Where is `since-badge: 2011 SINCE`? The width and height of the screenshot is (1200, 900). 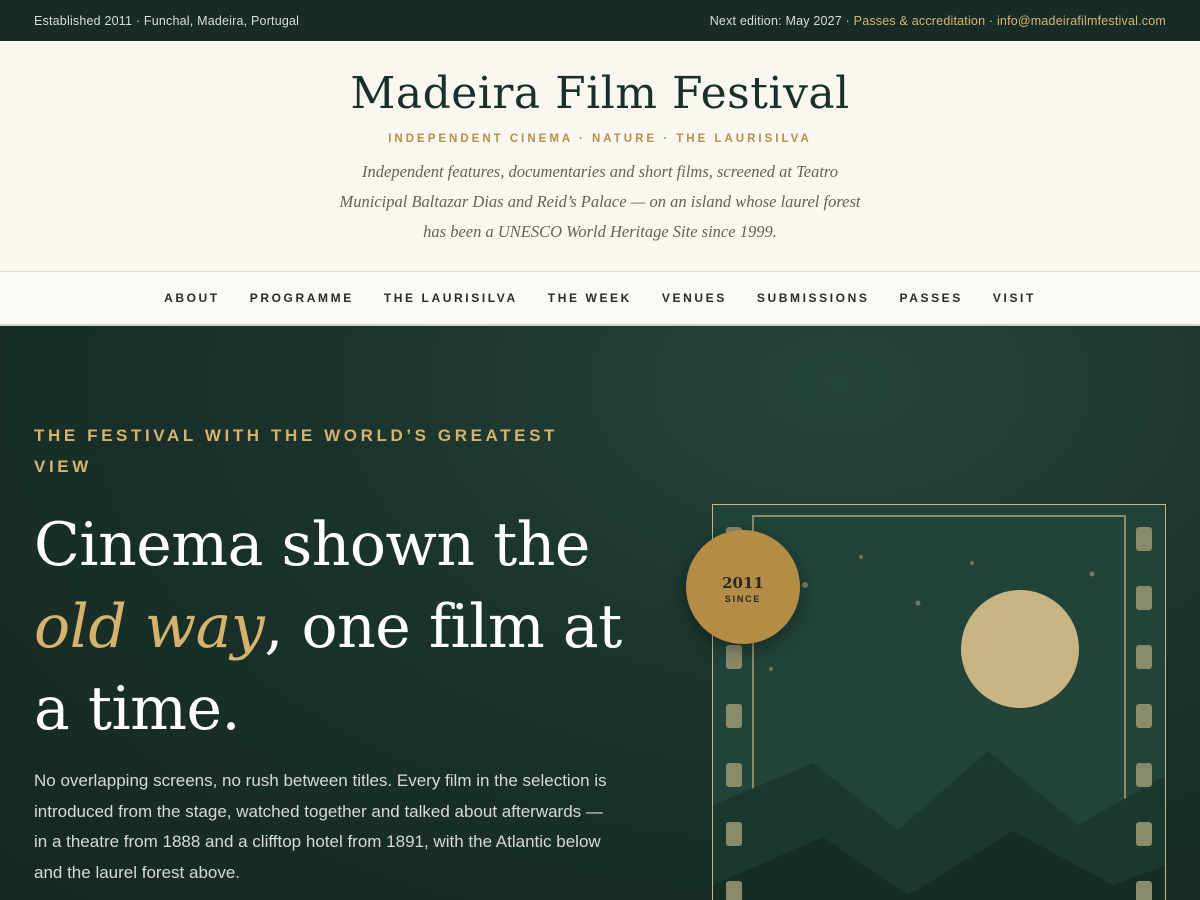 since-badge: 2011 SINCE is located at coordinates (743, 587).